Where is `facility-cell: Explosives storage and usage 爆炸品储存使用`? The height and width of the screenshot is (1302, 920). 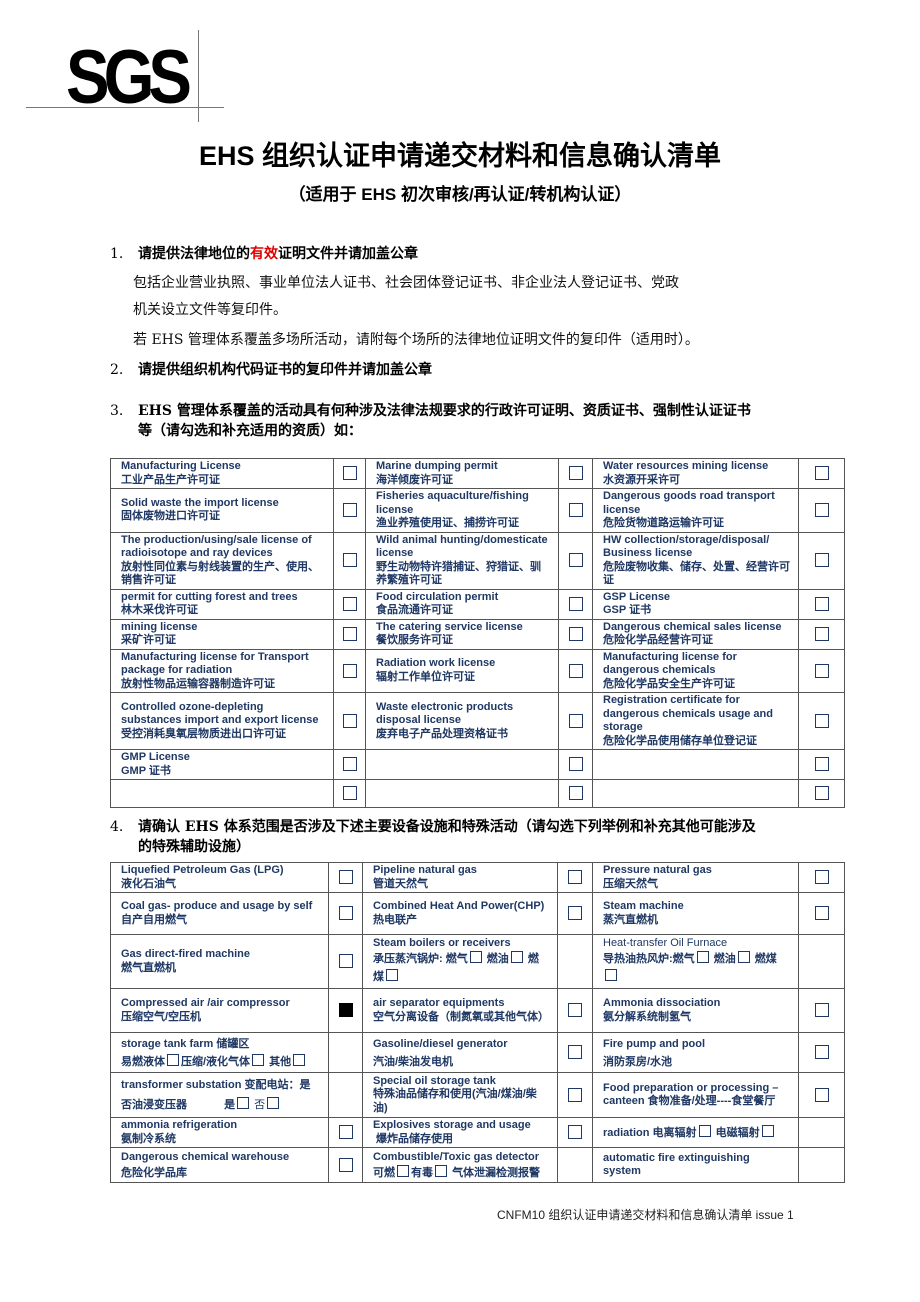 facility-cell: Explosives storage and usage 爆炸品储存使用 is located at coordinates (460, 1132).